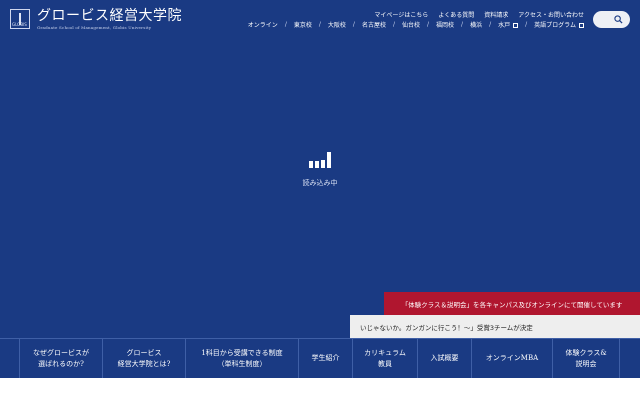 This screenshot has height=400, width=640. What do you see at coordinates (586, 358) in the screenshot?
I see `bottom-nav-trial-class: 体験クラス& 説明会` at bounding box center [586, 358].